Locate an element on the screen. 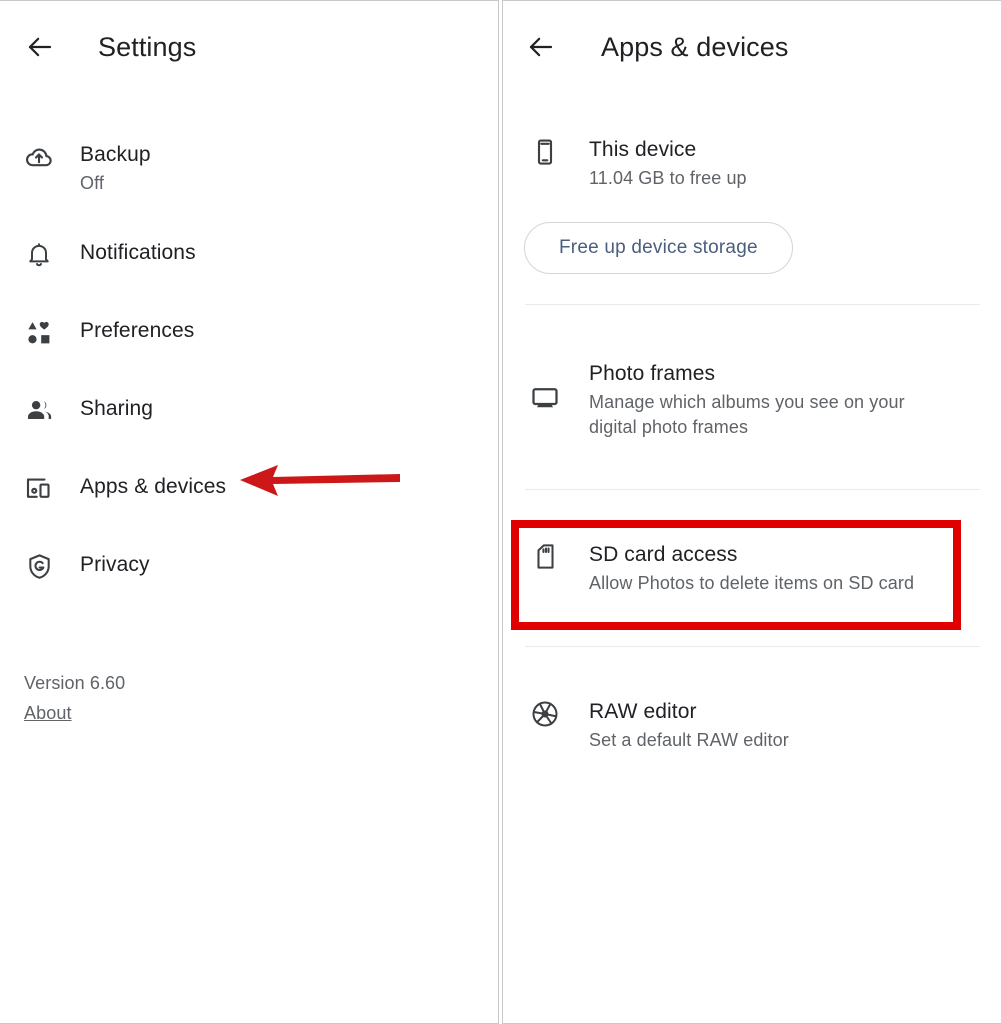  sidebar-item-privacy: Privacy is located at coordinates (86, 566).